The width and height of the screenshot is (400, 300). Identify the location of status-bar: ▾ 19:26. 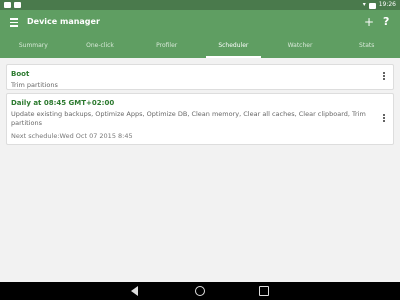
(200, 5).